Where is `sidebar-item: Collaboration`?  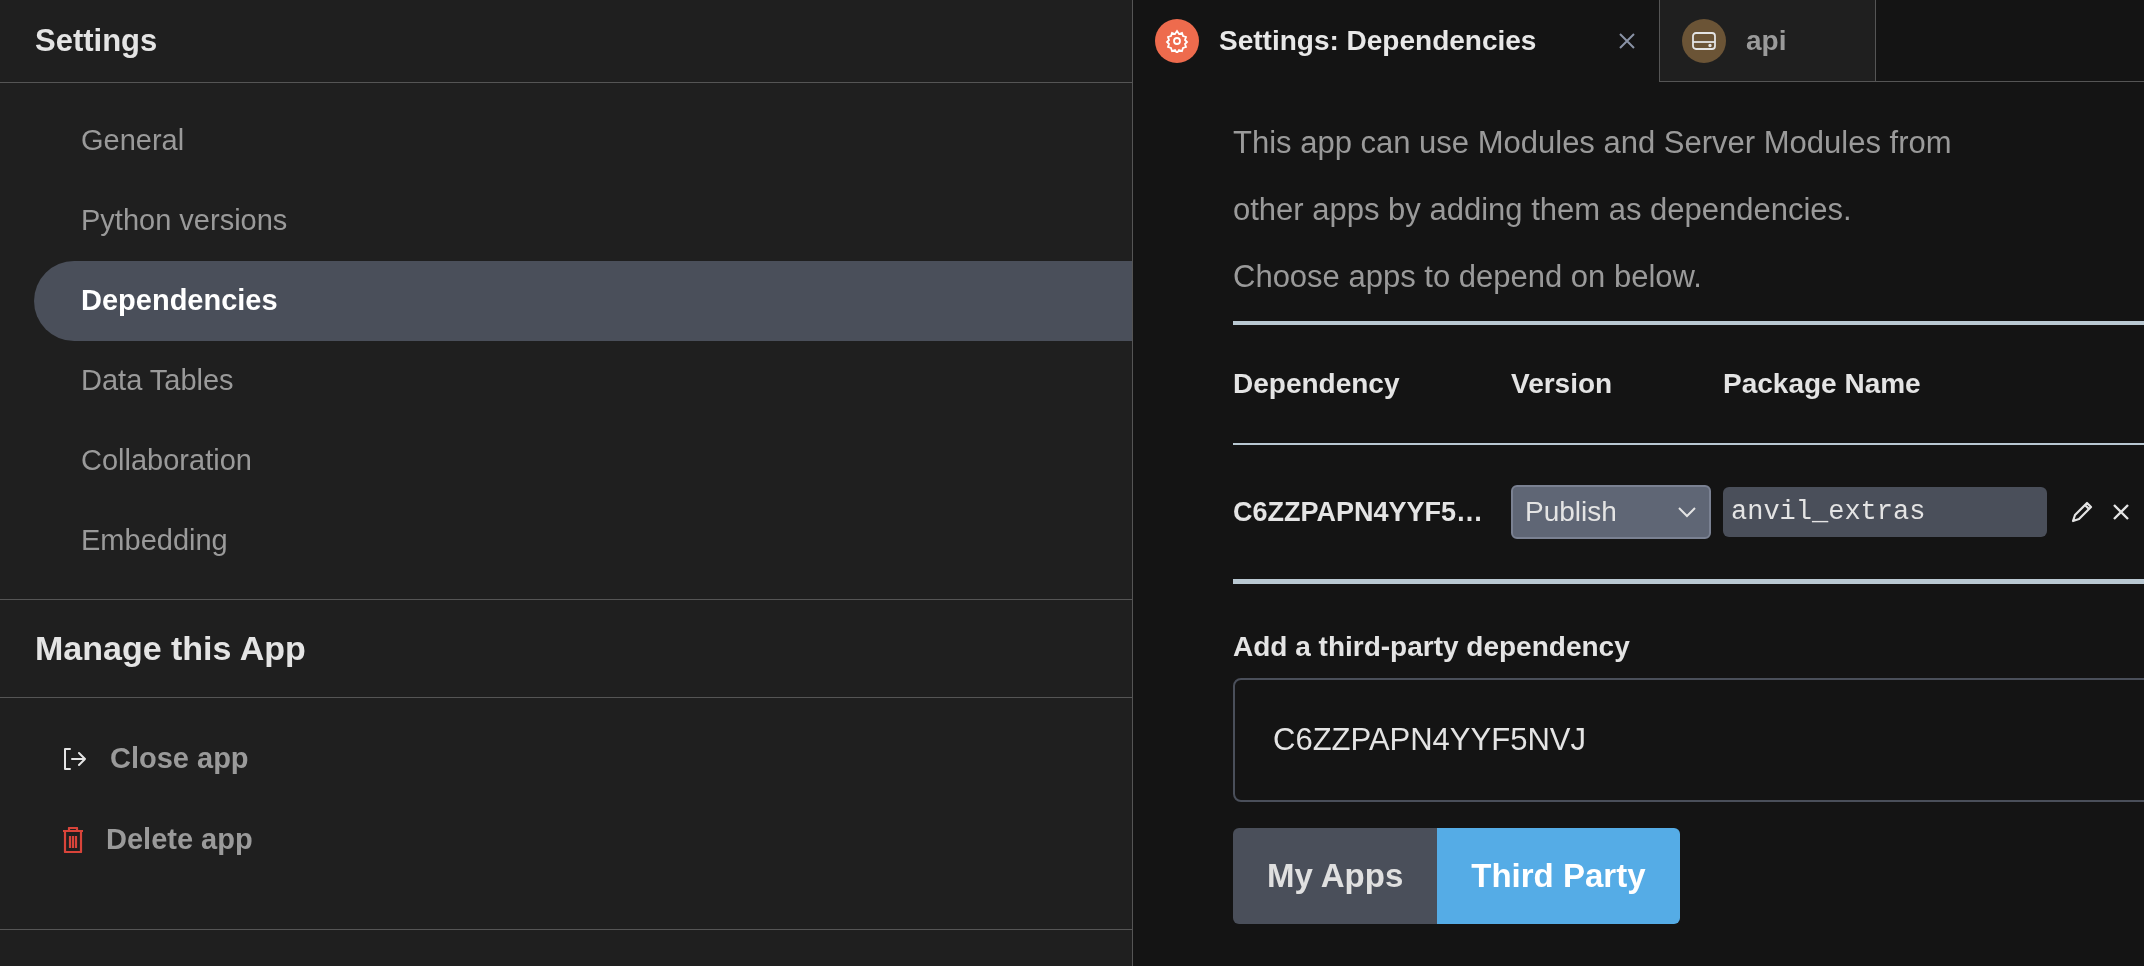 sidebar-item: Collaboration is located at coordinates (583, 461).